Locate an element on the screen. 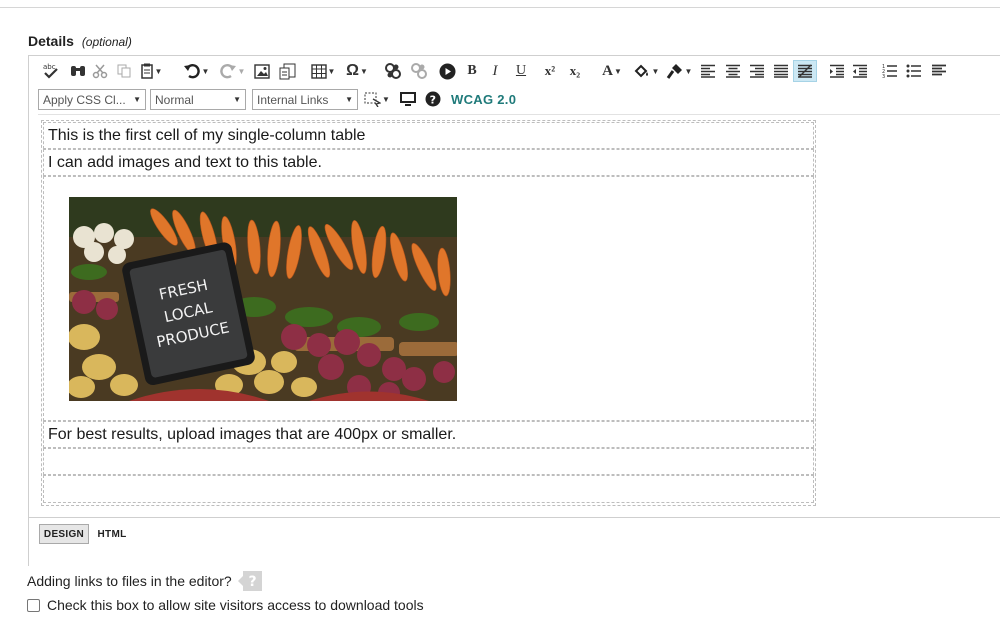 Image resolution: width=1000 pixels, height=623 pixels. bulleted-list-icon is located at coordinates (914, 71).